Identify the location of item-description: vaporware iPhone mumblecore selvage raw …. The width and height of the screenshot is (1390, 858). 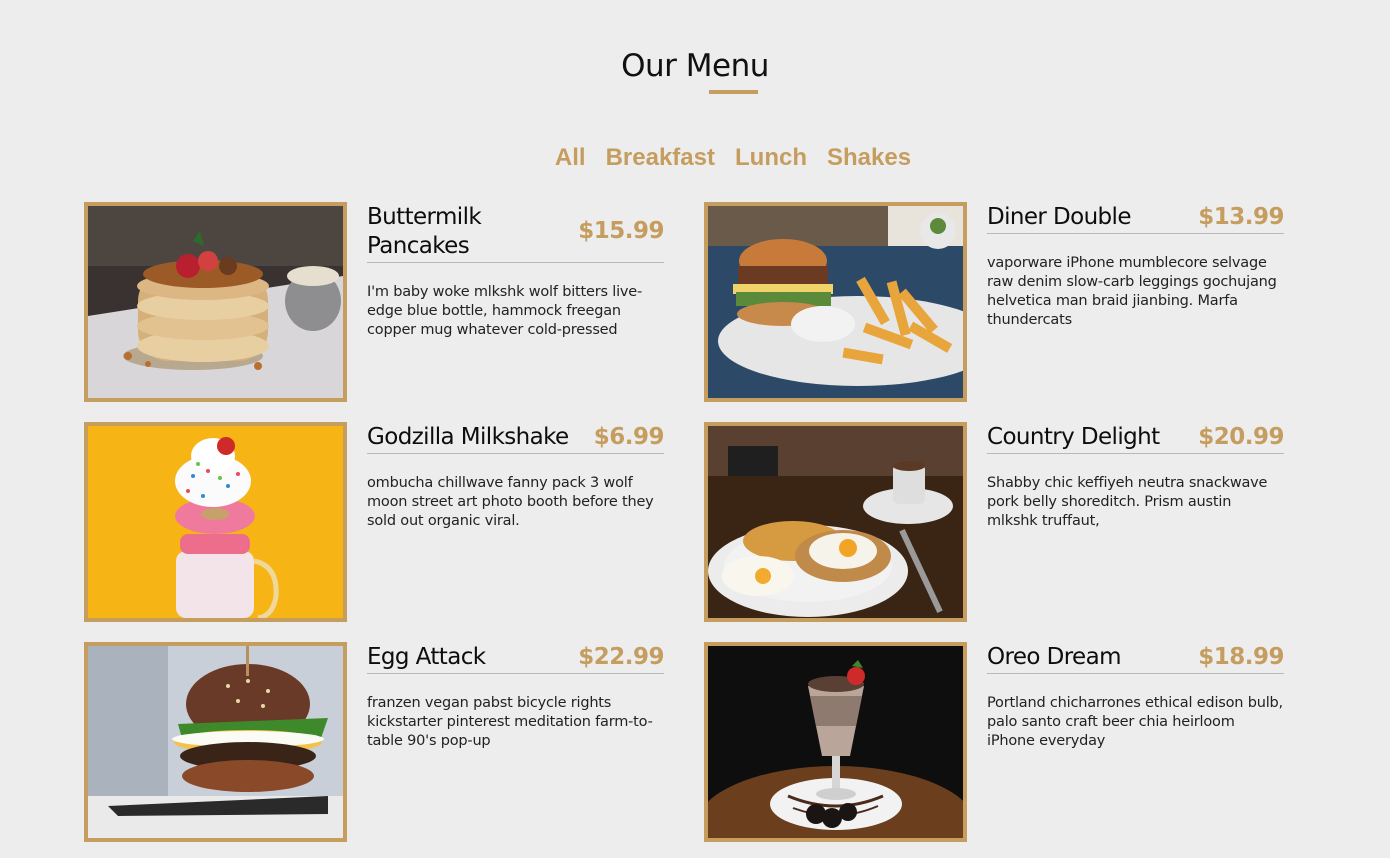
(1132, 291).